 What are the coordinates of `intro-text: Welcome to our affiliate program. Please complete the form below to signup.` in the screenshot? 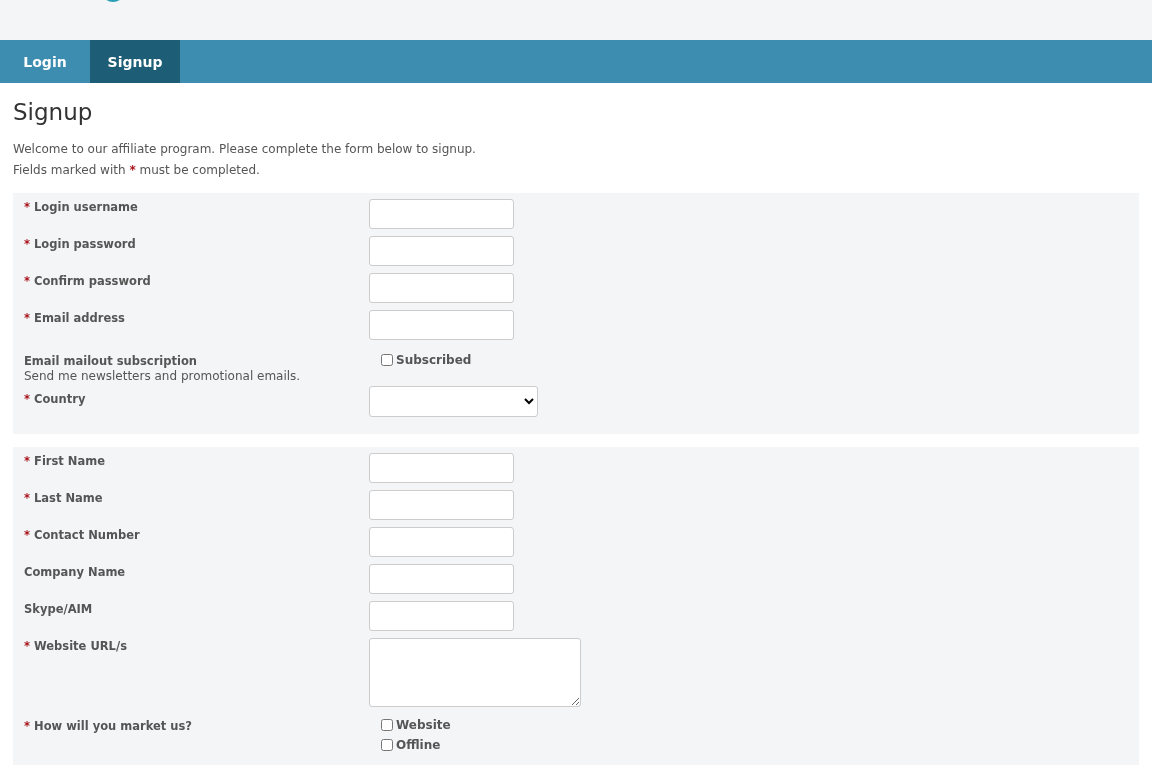 It's located at (245, 149).